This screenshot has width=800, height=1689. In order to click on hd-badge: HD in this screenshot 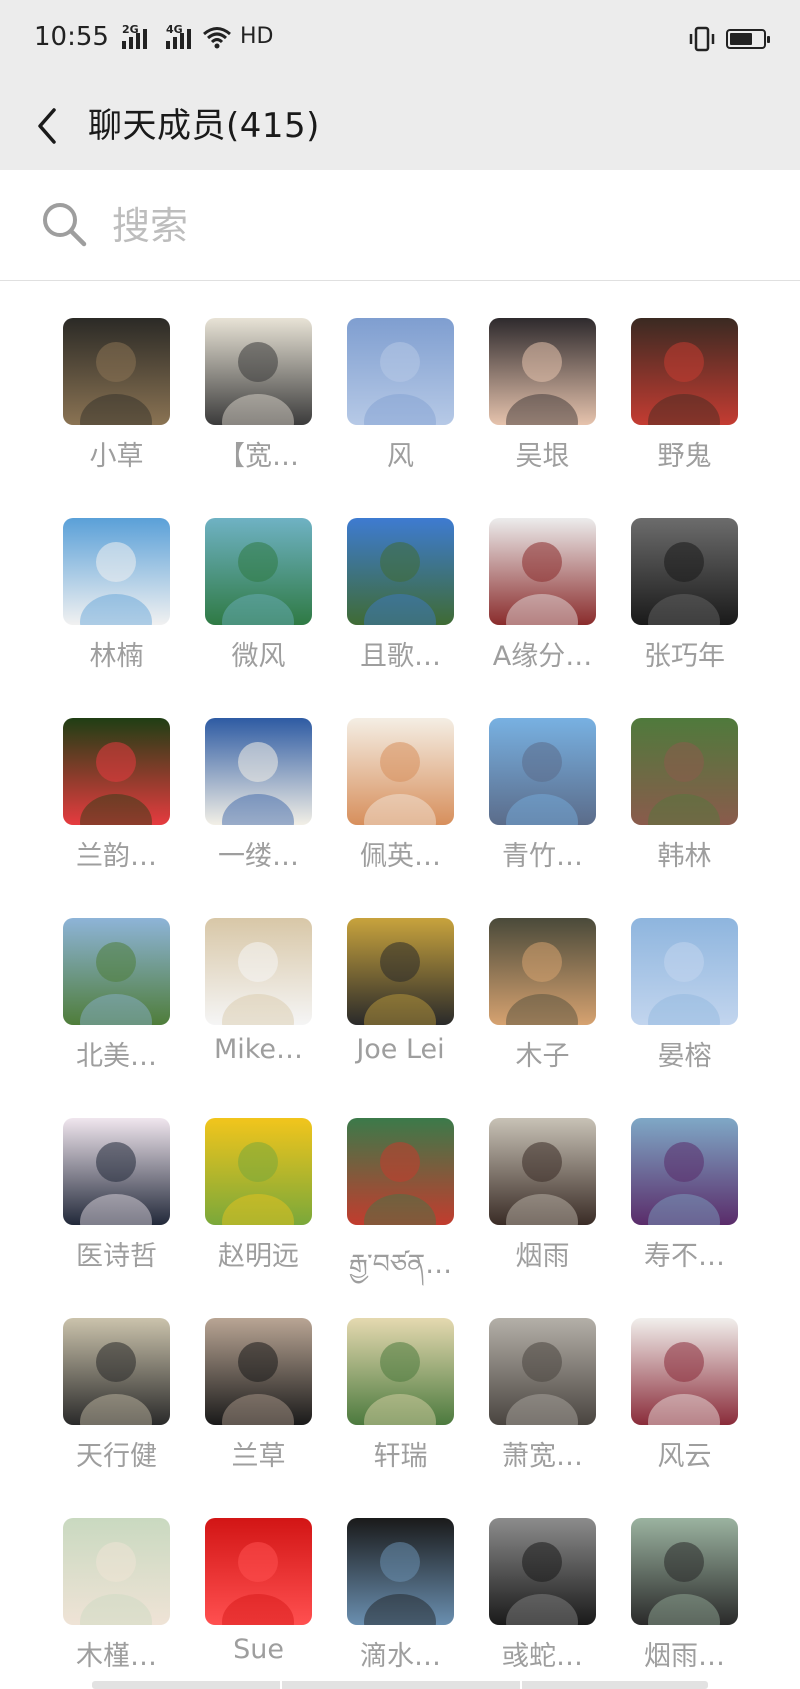, I will do `click(257, 36)`.